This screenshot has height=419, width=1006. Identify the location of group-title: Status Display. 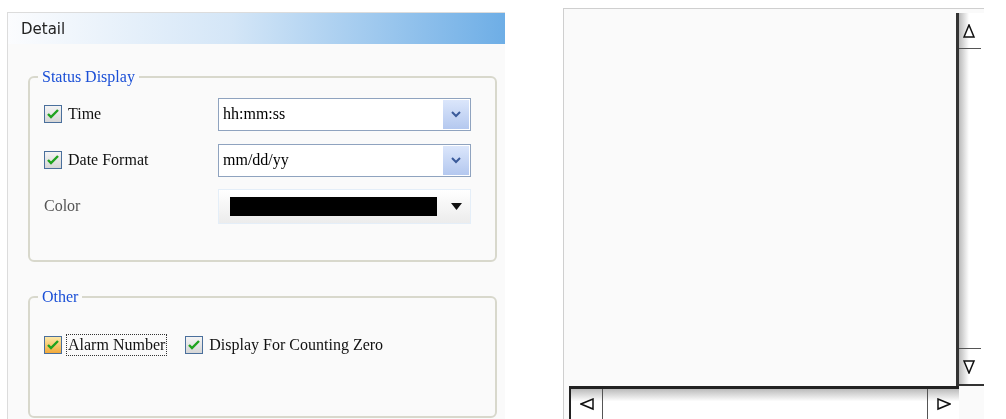
(88, 77).